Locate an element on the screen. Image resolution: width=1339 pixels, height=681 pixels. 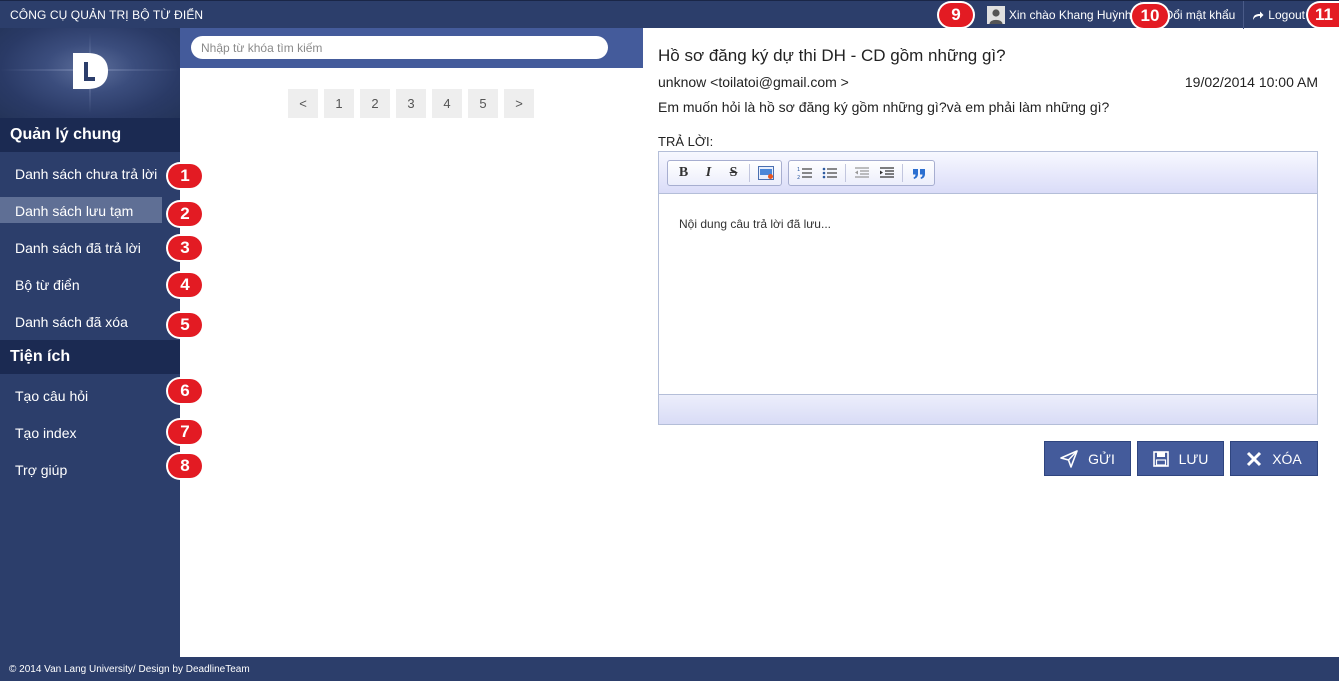
pagination-page-2: 2 is located at coordinates (375, 103).